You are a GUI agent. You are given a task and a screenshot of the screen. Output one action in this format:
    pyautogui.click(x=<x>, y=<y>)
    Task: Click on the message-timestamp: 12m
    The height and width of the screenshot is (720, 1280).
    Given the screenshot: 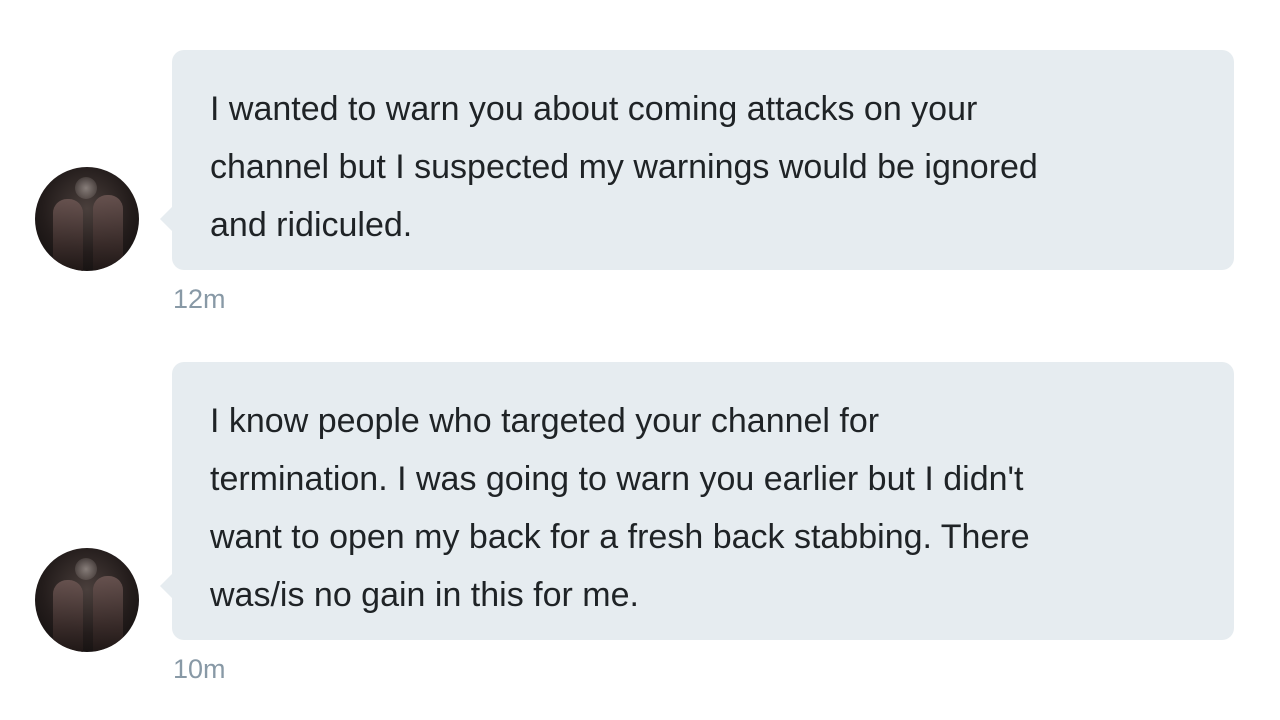 What is the action you would take?
    pyautogui.click(x=199, y=299)
    